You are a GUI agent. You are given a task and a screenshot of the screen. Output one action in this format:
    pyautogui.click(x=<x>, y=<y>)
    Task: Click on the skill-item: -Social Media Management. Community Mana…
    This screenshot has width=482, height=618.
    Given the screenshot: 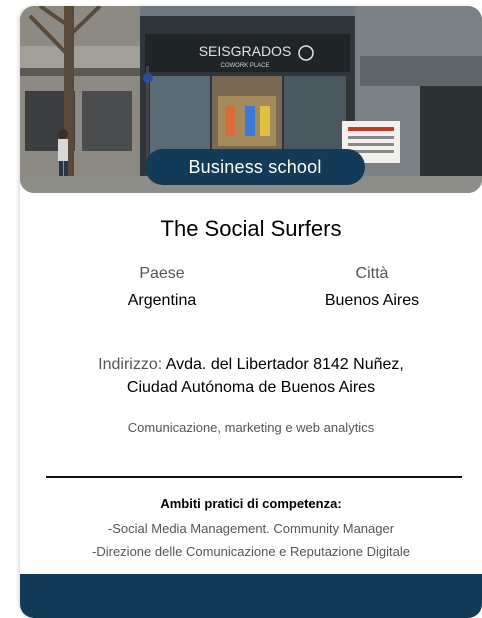 What is the action you would take?
    pyautogui.click(x=251, y=528)
    